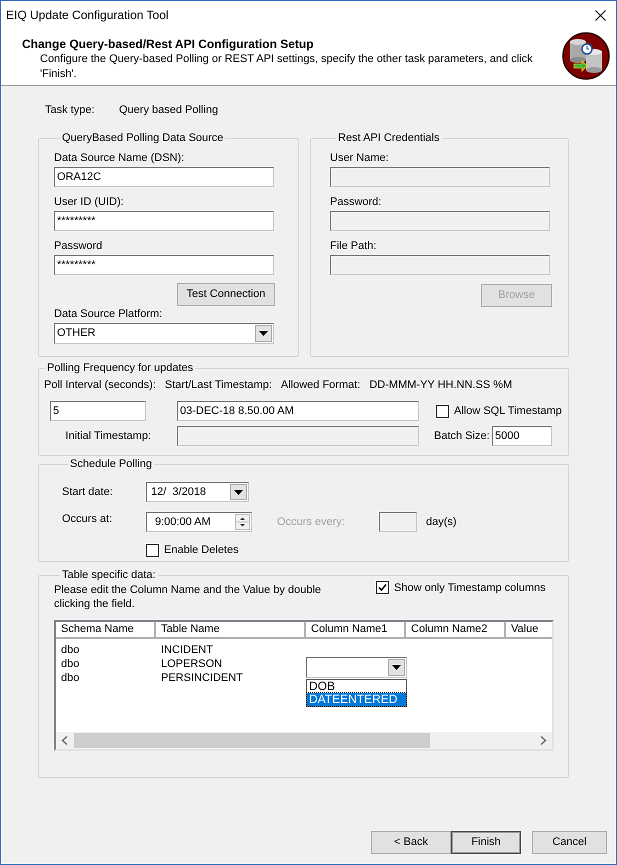 Image resolution: width=617 pixels, height=865 pixels. What do you see at coordinates (470, 588) in the screenshot?
I see `field-label: Show only Timestamp columns` at bounding box center [470, 588].